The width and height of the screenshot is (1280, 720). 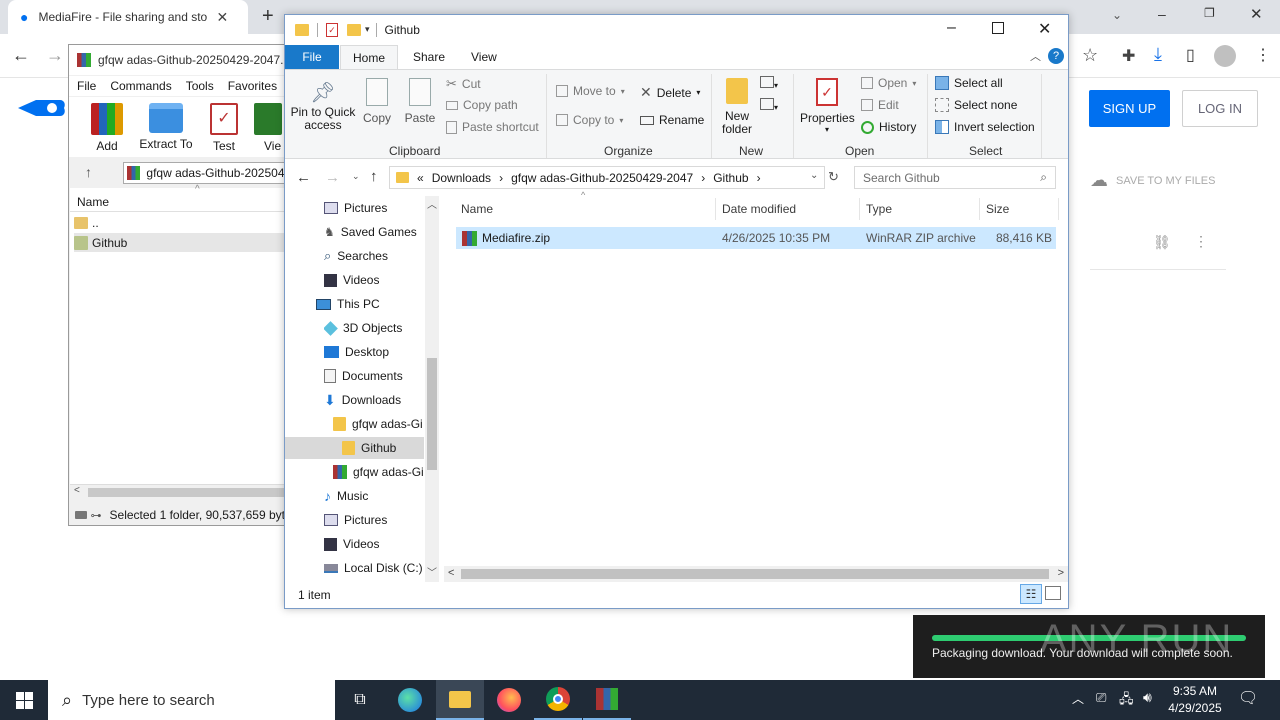 I want to click on nav-item-videos: Videos, so click(x=351, y=280).